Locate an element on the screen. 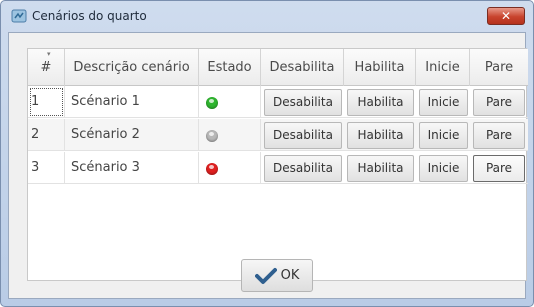 This screenshot has height=307, width=534. row-number: 2 is located at coordinates (46, 135).